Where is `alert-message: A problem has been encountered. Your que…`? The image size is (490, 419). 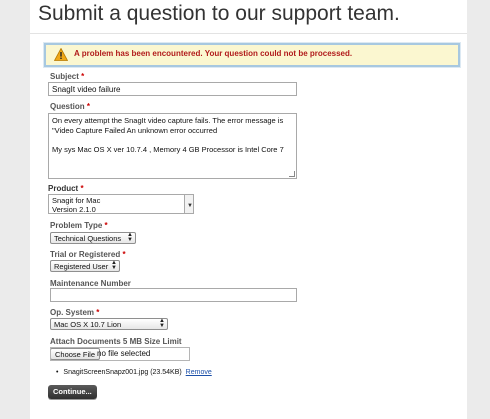
alert-message: A problem has been encountered. Your que… is located at coordinates (213, 53).